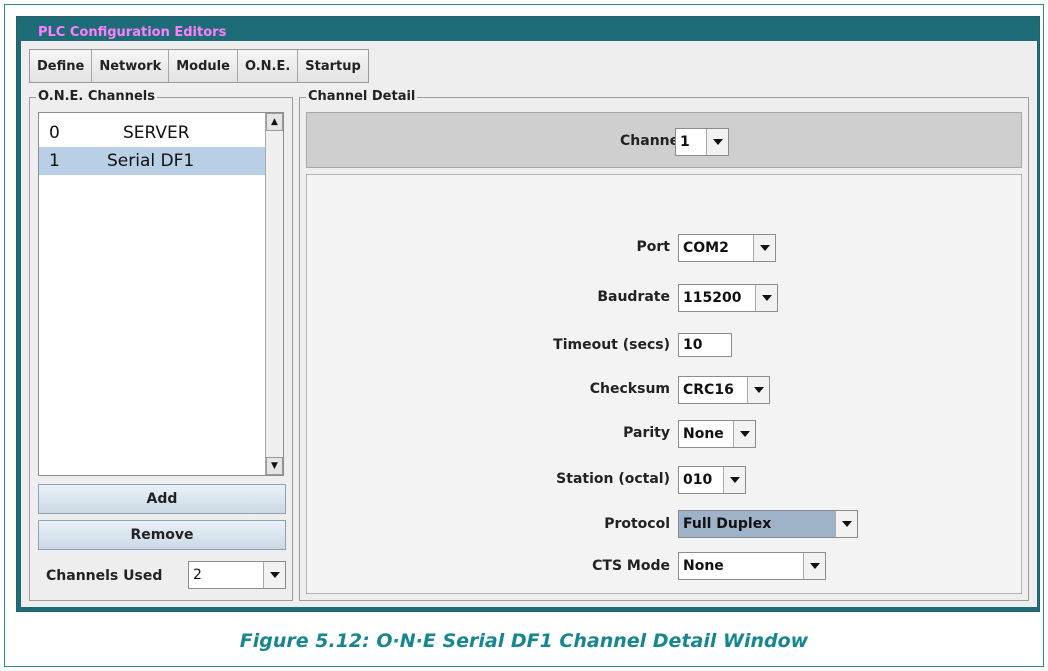  I want to click on baudrate-label: Baudrate, so click(633, 297).